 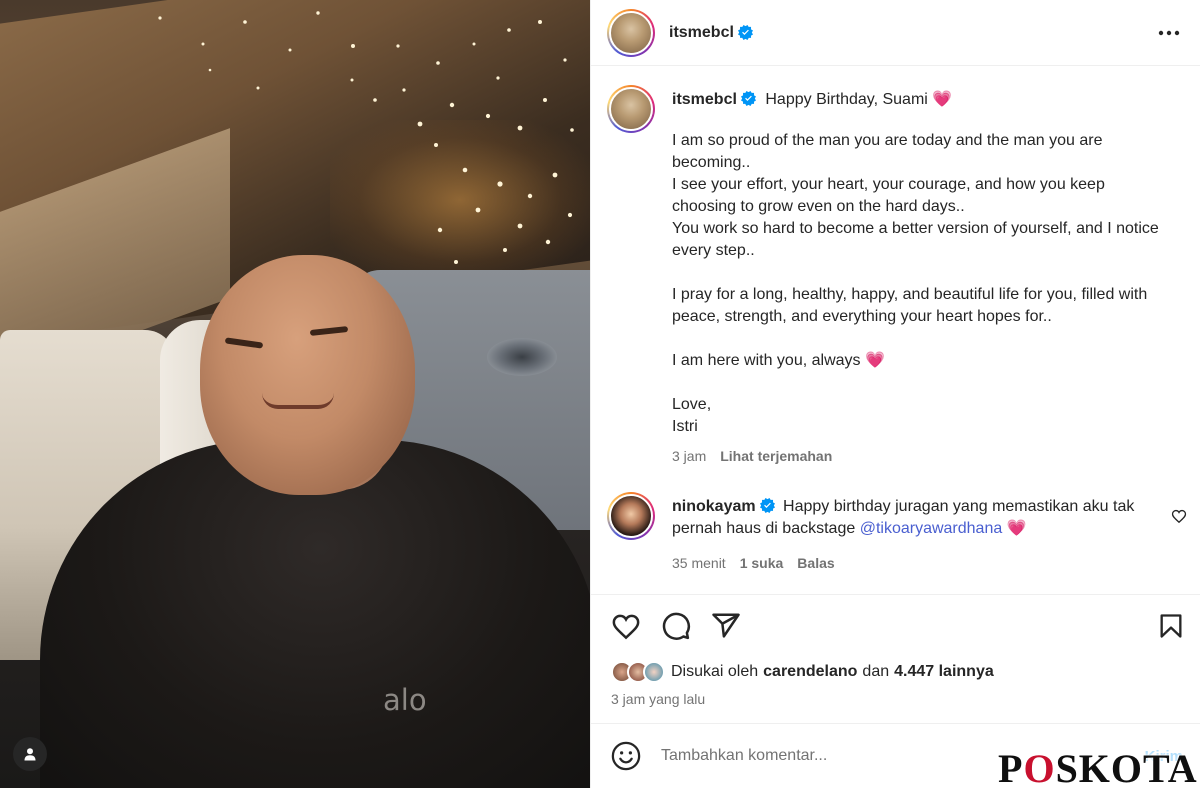 I want to click on post-timestamp: 3 jam yang lalu, so click(x=658, y=699).